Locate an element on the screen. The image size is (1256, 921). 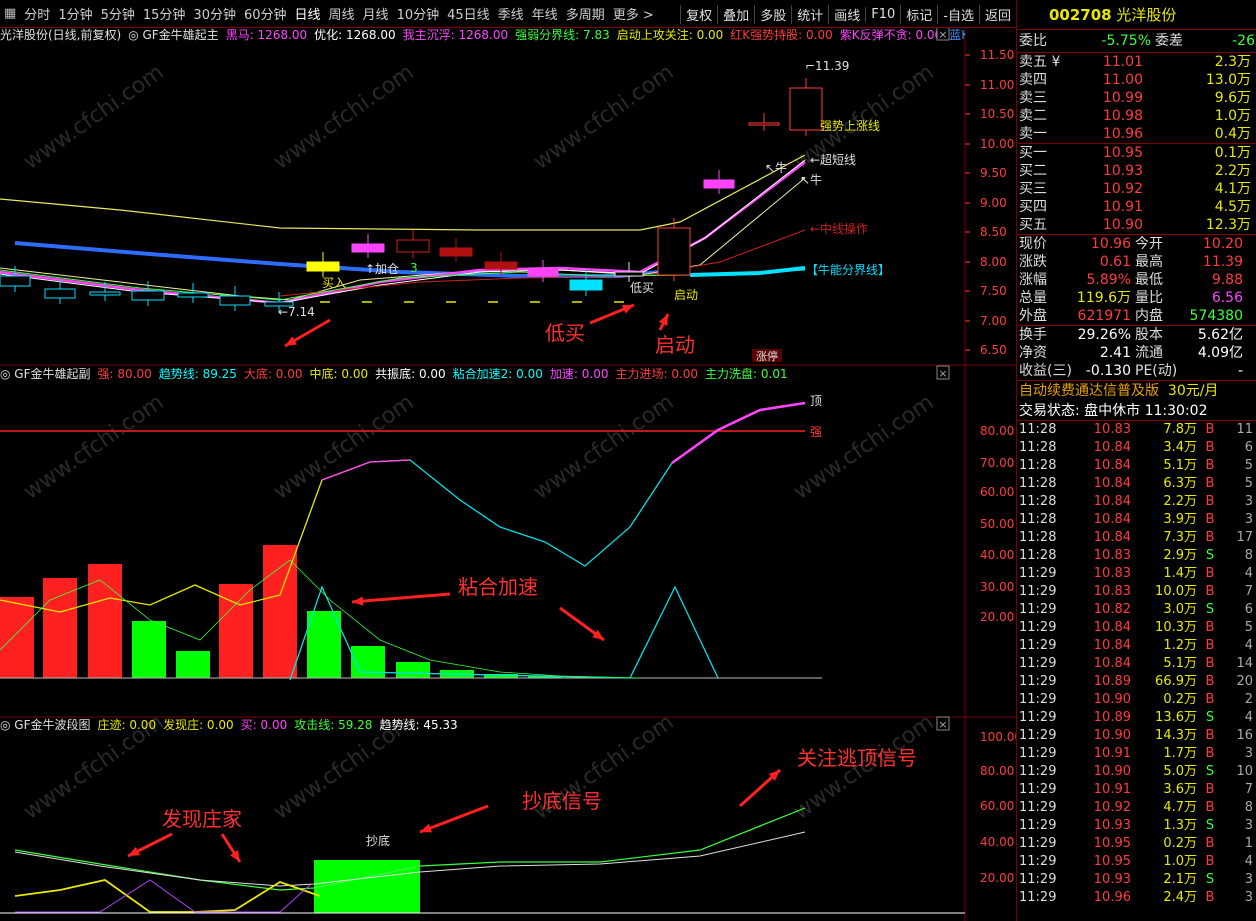
tick-row: 11:29 10.91 1.7万 B 3 is located at coordinates (1136, 754).